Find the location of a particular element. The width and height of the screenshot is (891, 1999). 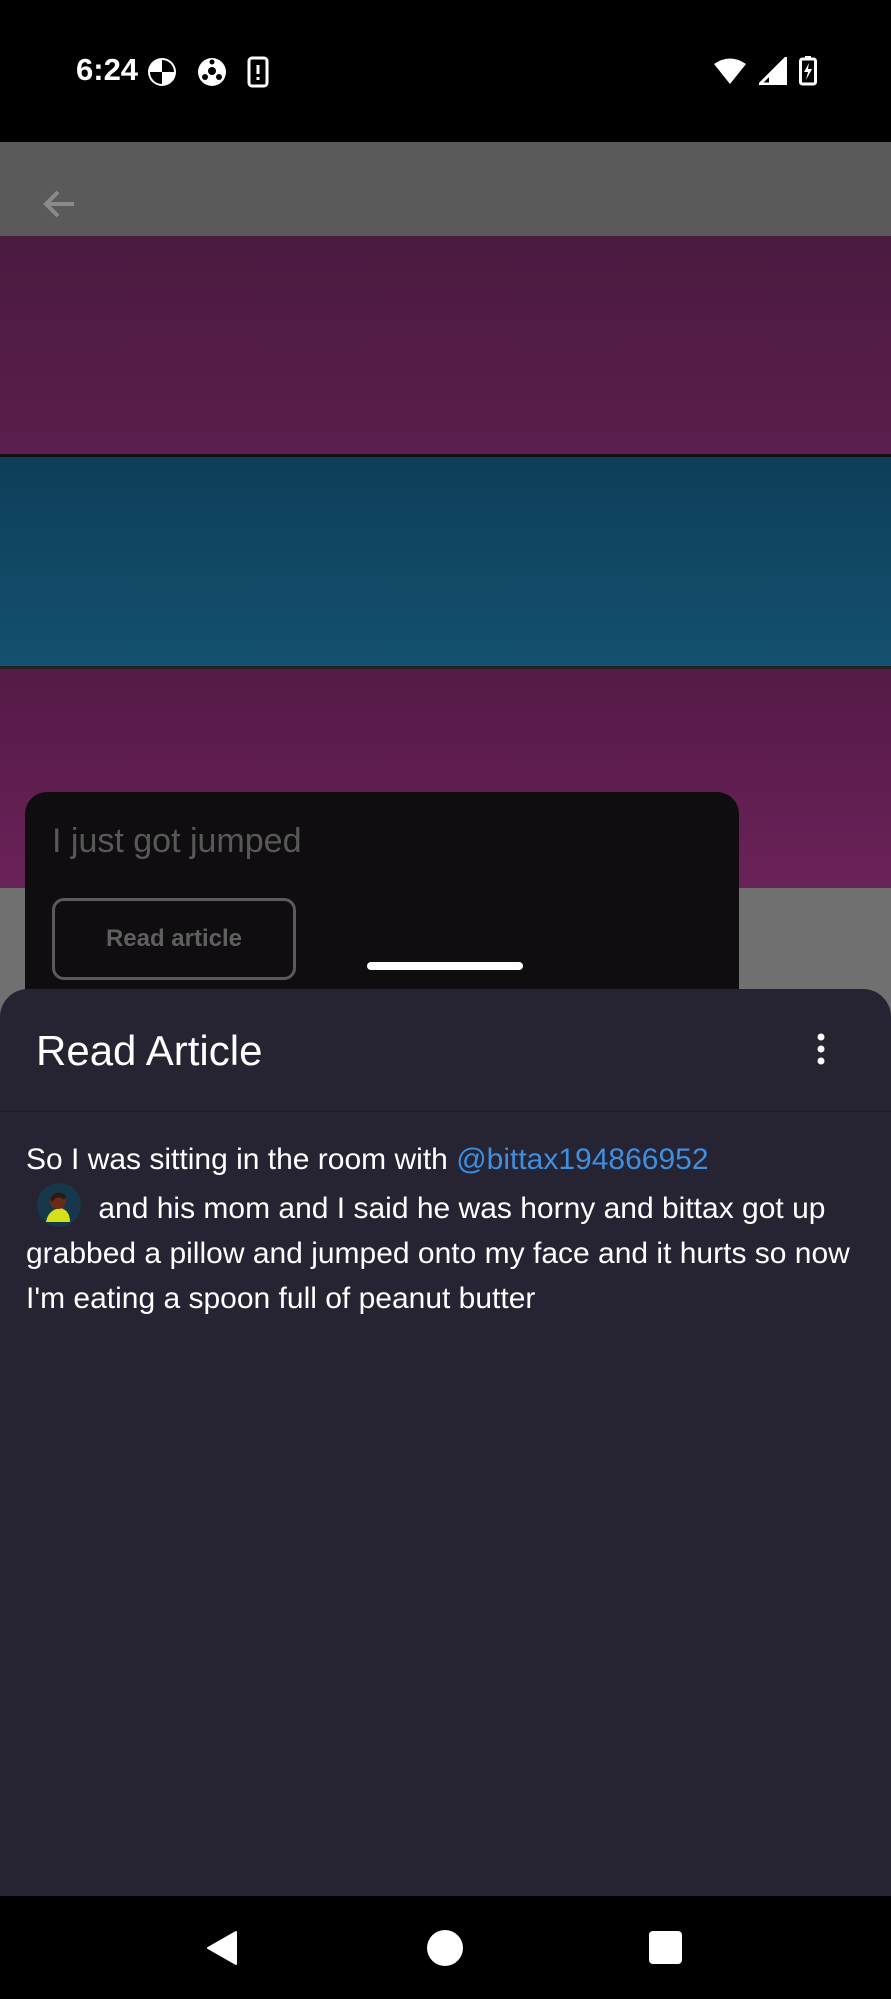

alert-phone-icon is located at coordinates (258, 74).